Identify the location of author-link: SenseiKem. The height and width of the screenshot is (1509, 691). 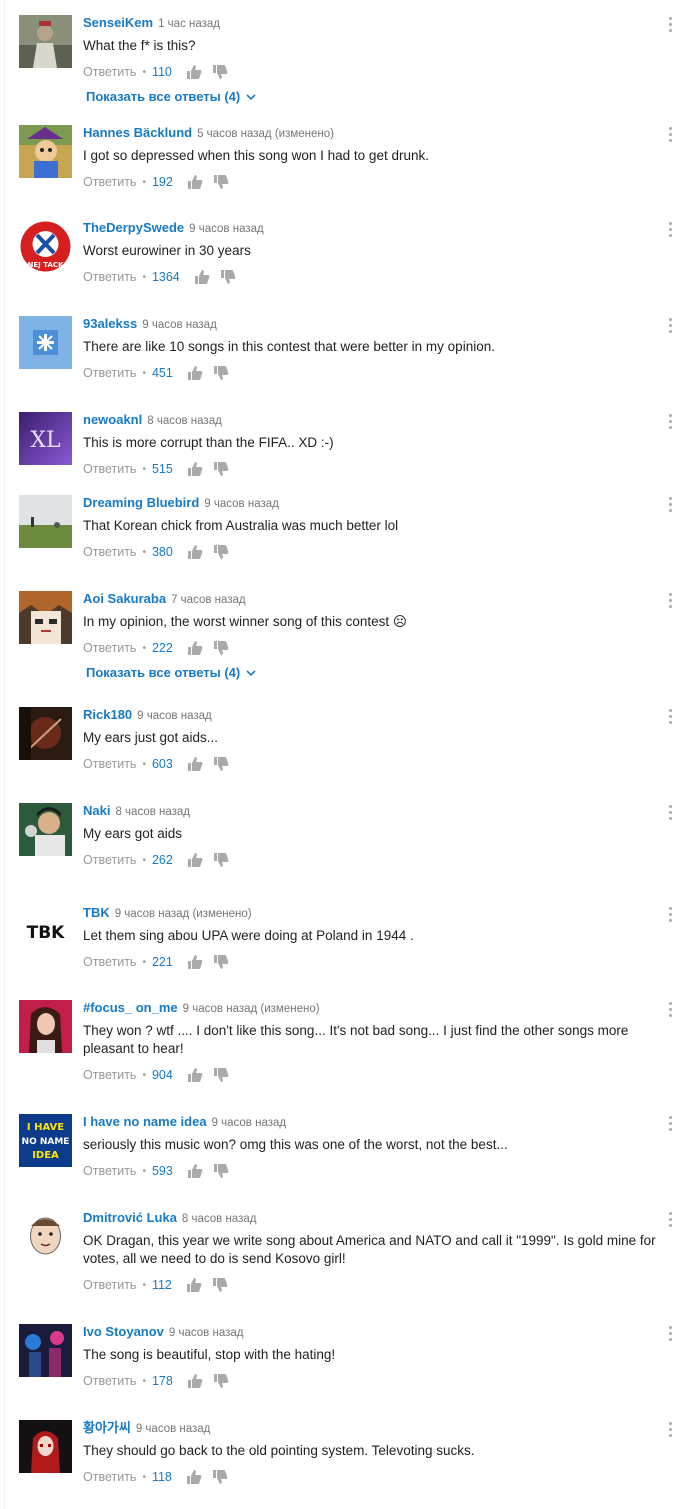
(118, 22).